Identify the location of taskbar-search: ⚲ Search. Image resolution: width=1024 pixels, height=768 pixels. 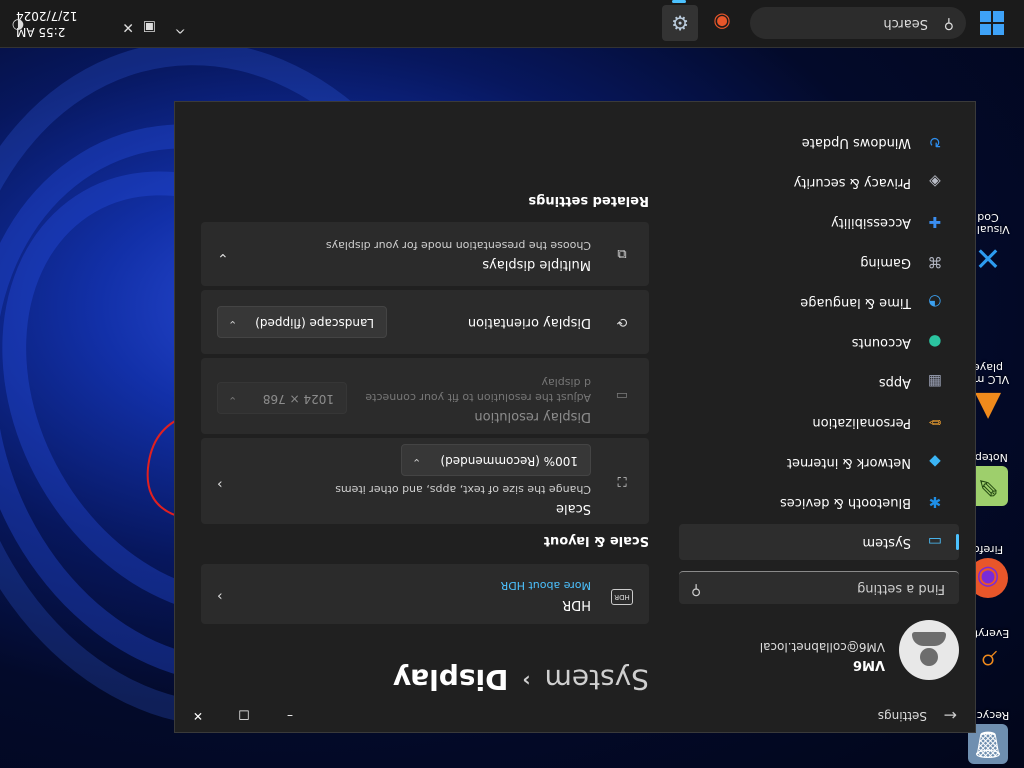
(858, 23).